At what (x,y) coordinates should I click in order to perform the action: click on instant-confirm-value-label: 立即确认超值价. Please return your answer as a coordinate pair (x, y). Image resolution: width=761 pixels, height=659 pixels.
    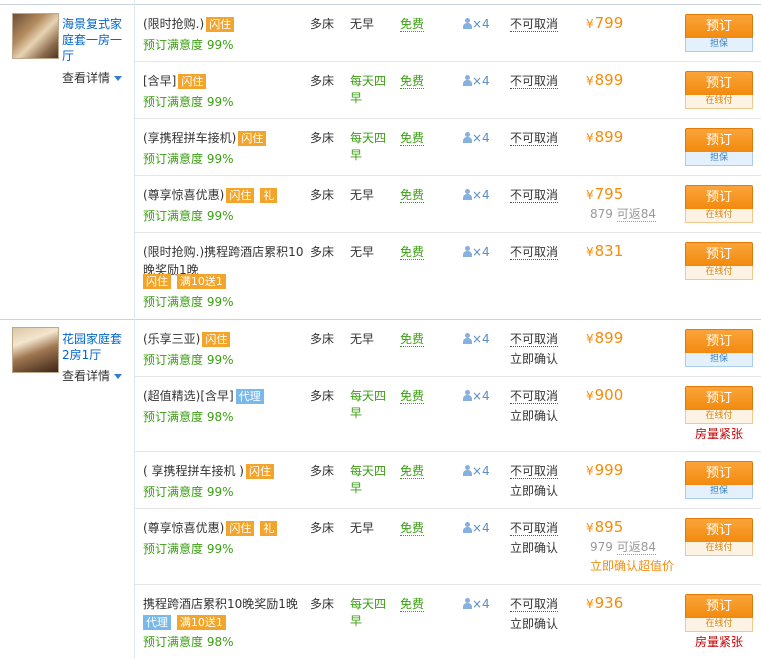
    Looking at the image, I should click on (632, 566).